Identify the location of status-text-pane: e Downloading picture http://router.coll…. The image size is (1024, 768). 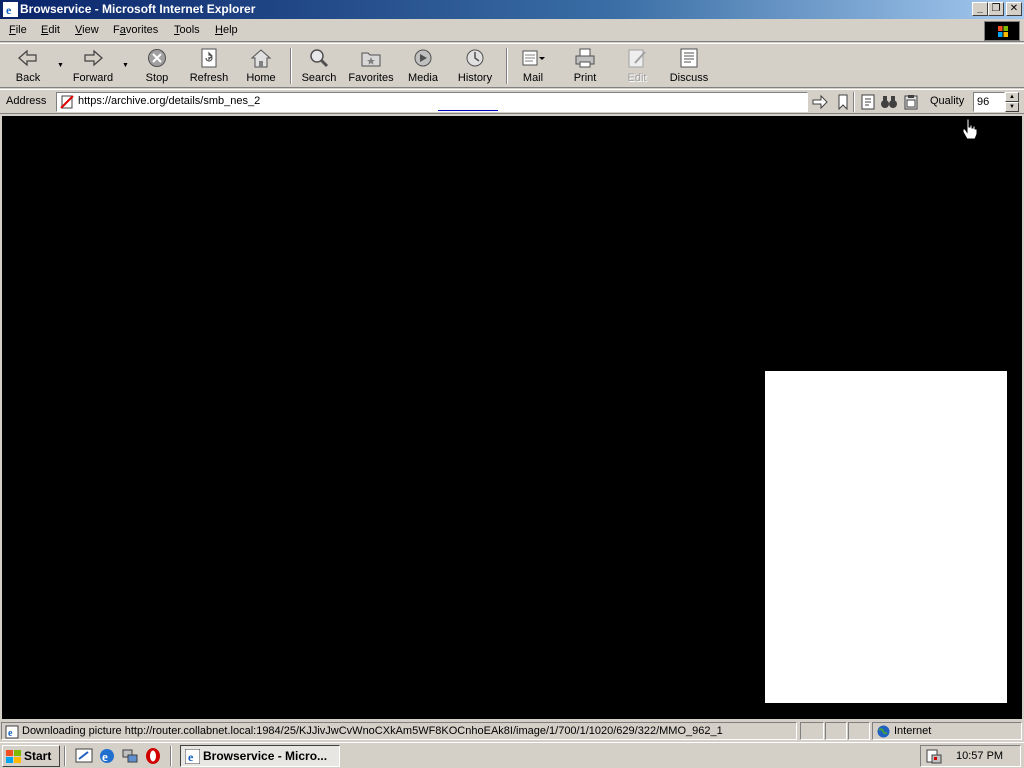
(399, 731).